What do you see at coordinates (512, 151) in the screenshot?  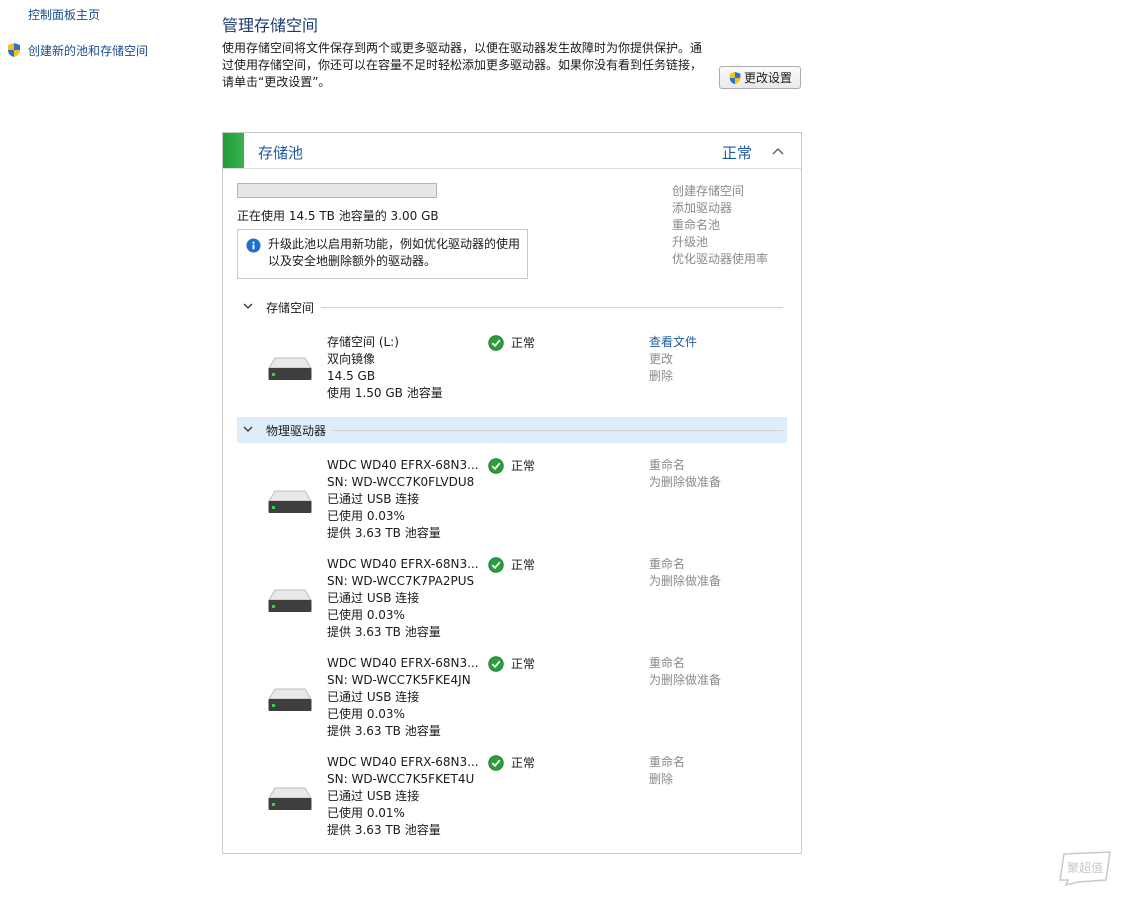 I see `storage-pool-header: 存储池 正常` at bounding box center [512, 151].